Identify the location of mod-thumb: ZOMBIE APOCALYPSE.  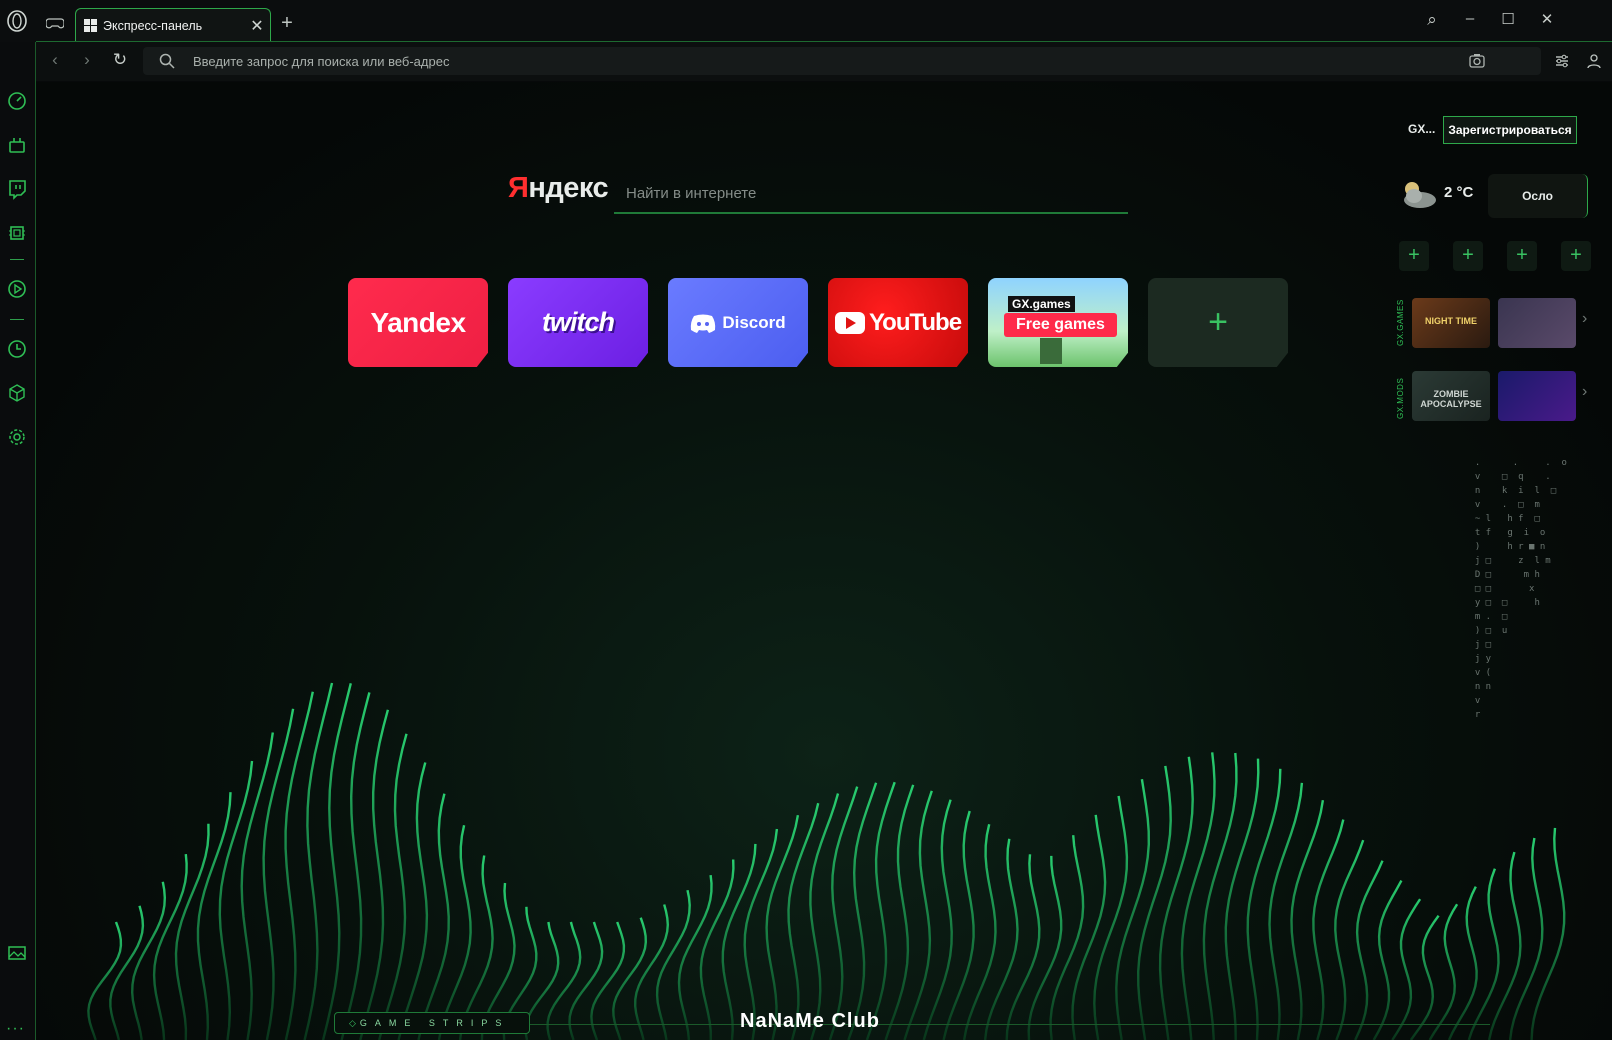
(1451, 396).